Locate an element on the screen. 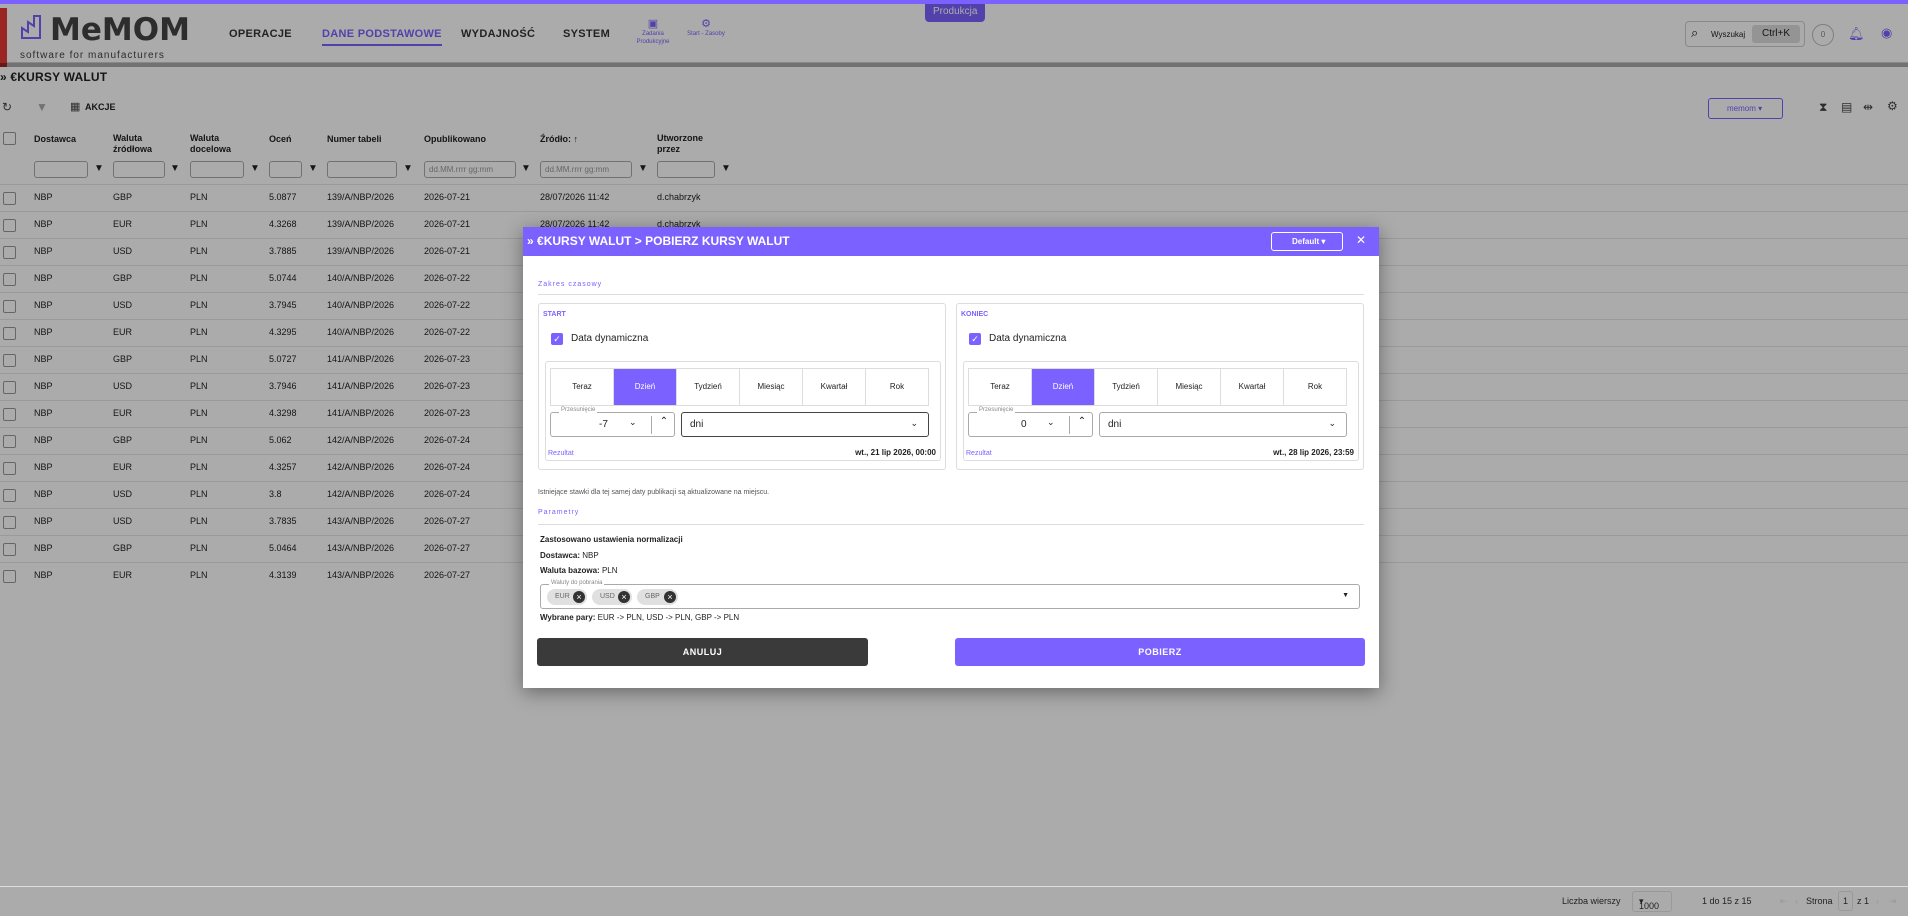 The image size is (1908, 916). end-period-dzien: Dzień is located at coordinates (1063, 387).